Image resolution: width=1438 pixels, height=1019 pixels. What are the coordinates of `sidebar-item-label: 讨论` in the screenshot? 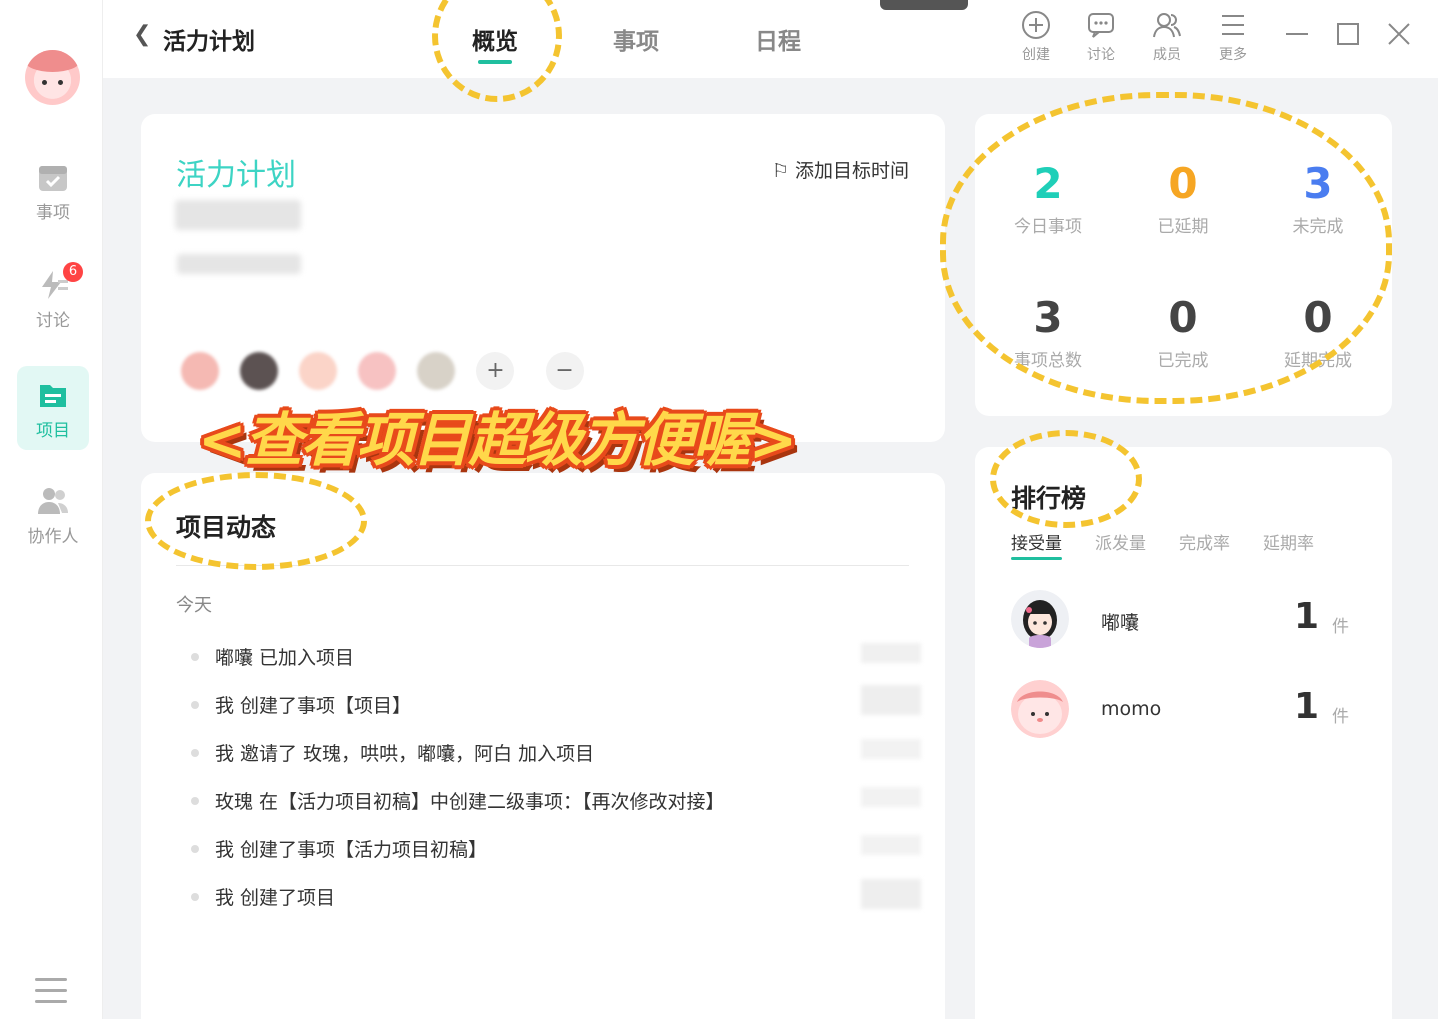 It's located at (53, 321).